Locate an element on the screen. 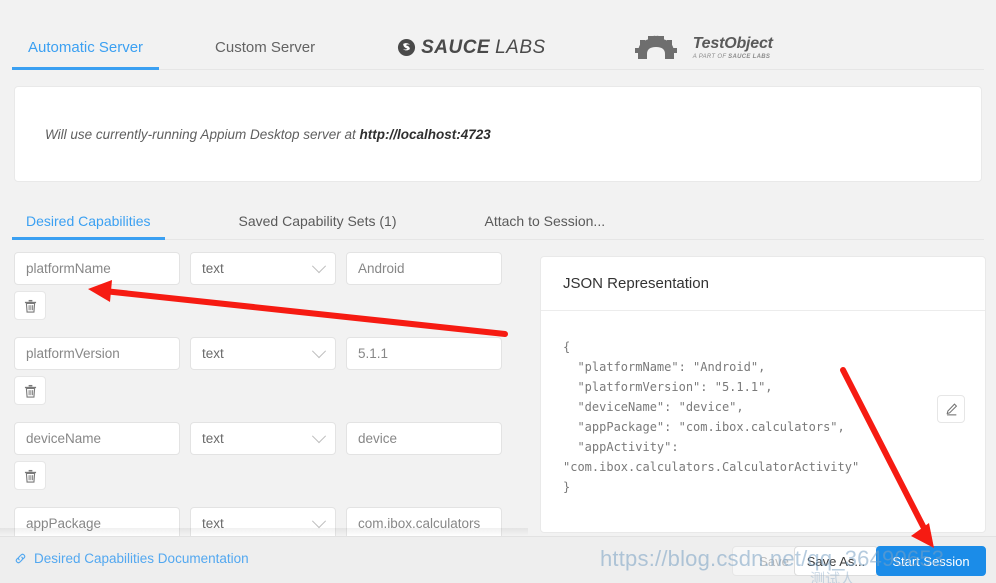 The image size is (996, 583). tab-custom-server-label: Custom Server is located at coordinates (265, 47).